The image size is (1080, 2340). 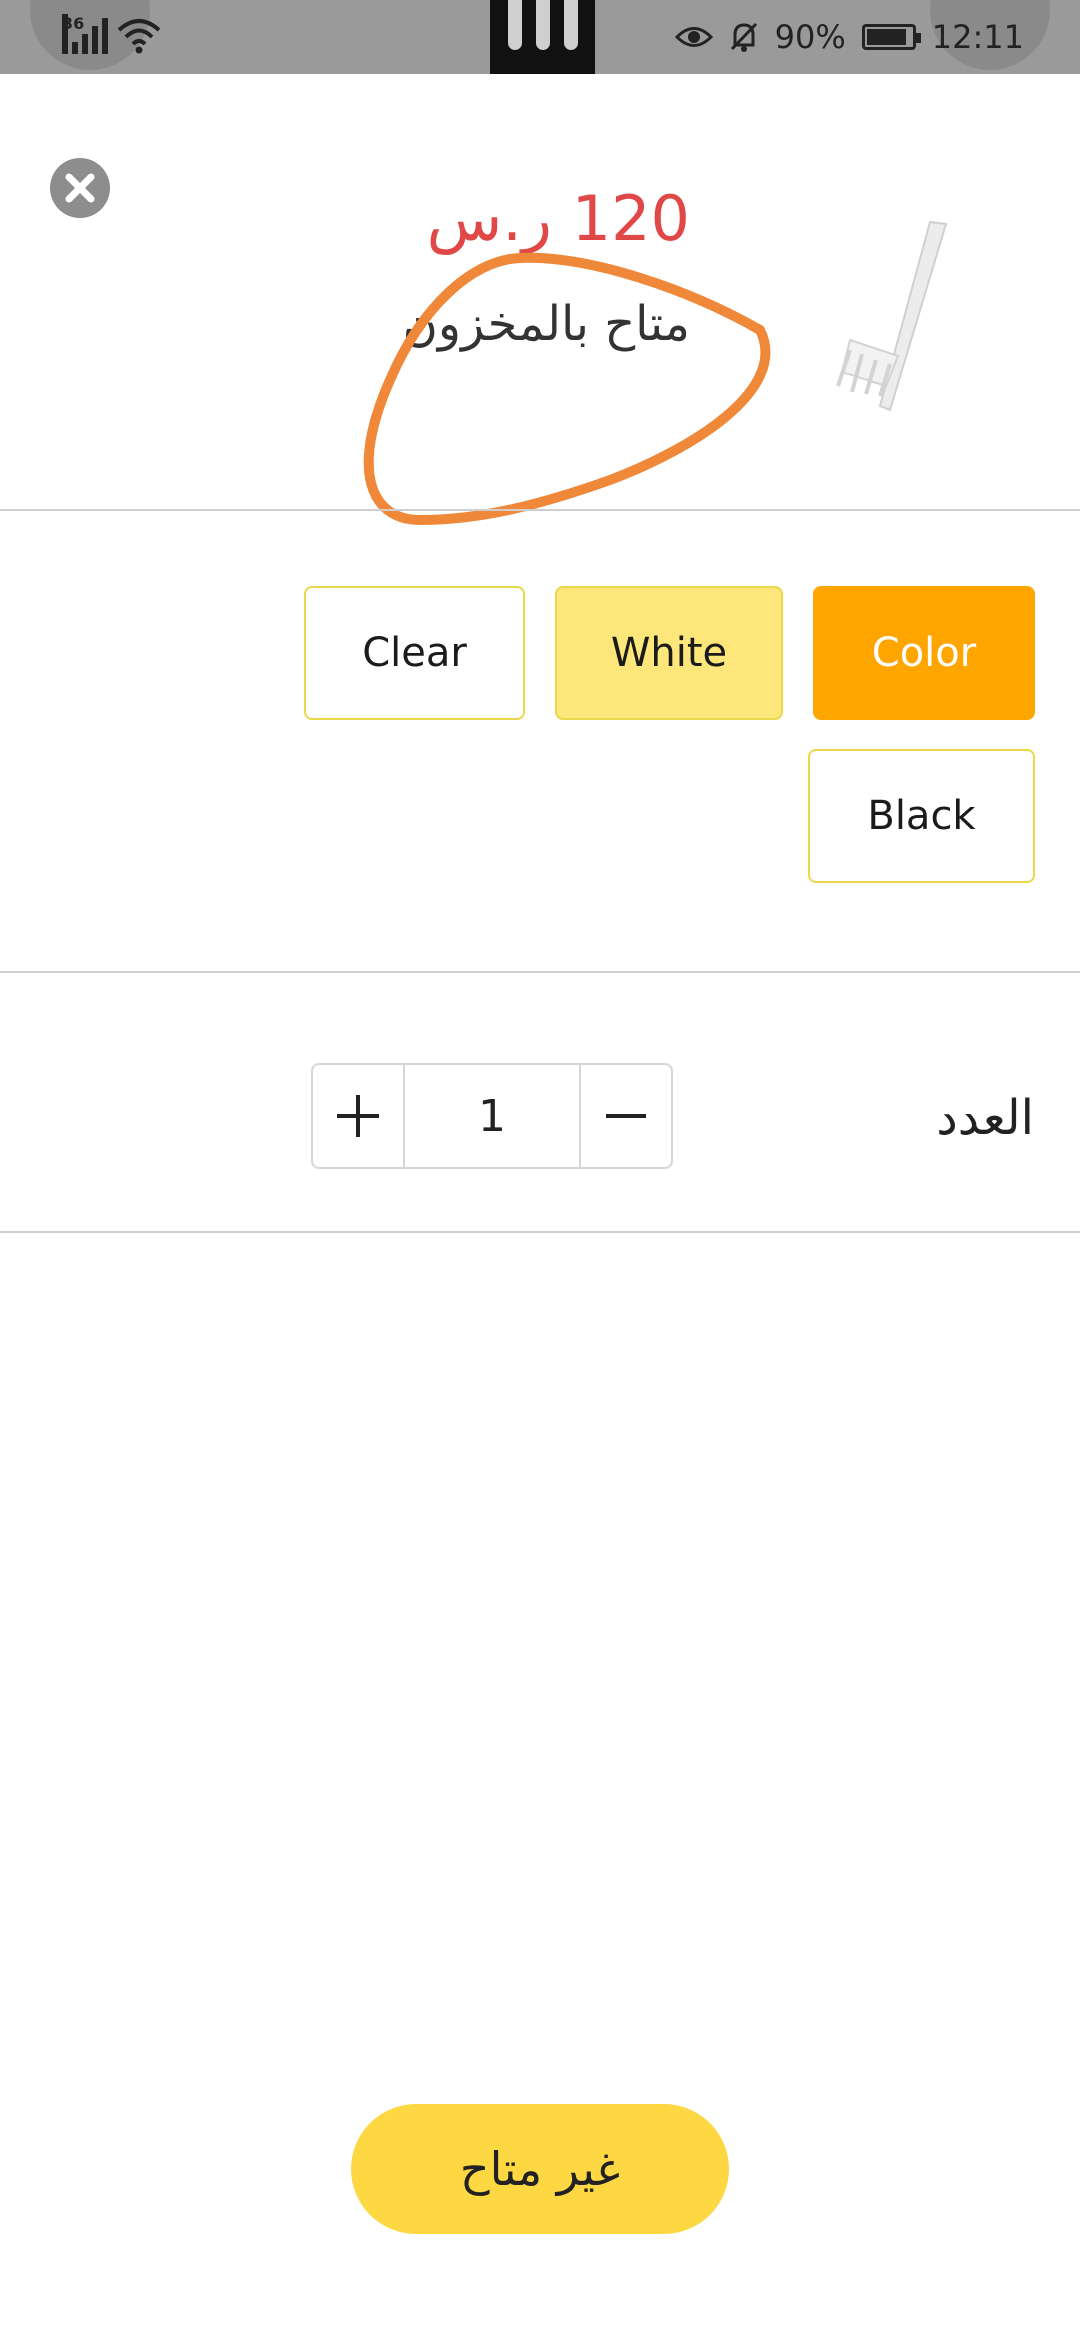 I want to click on option-color-button: Color, so click(x=924, y=653).